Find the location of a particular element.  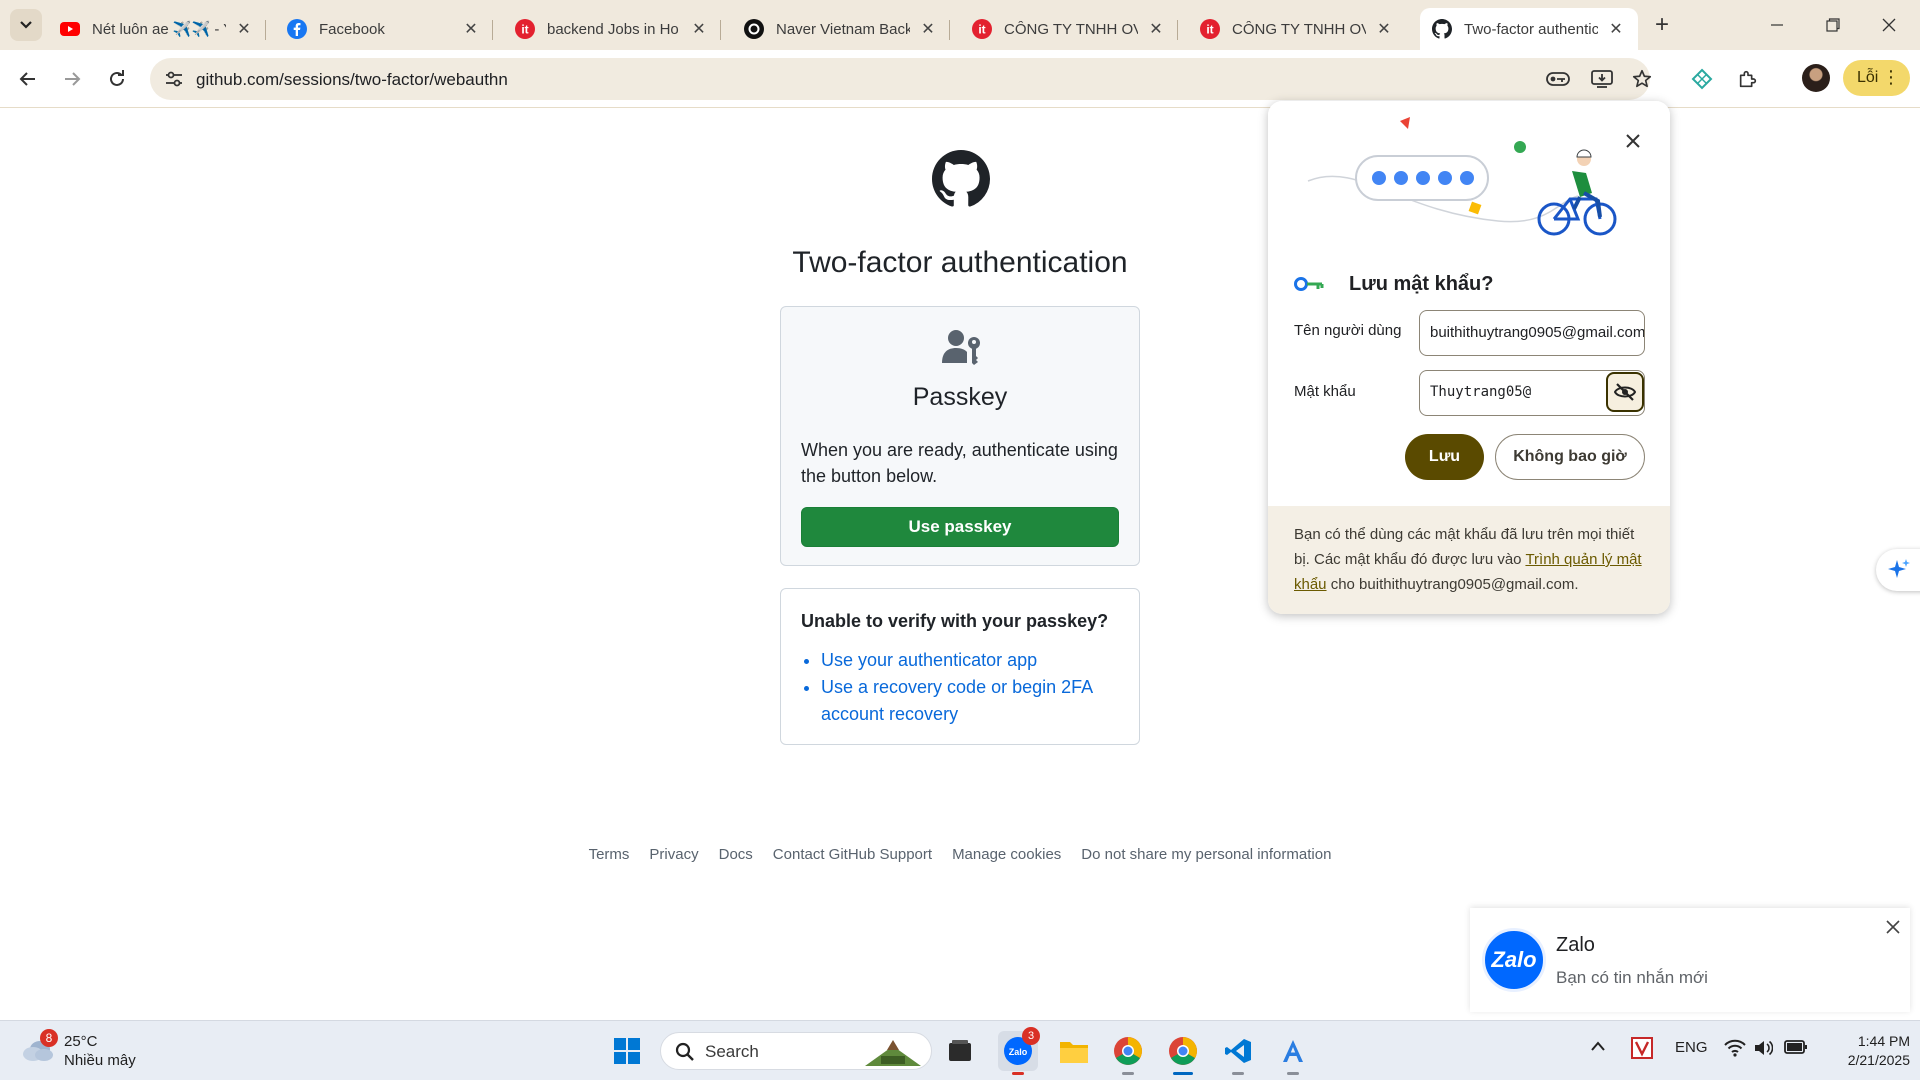

extension-diamond-icon is located at coordinates (1702, 79).